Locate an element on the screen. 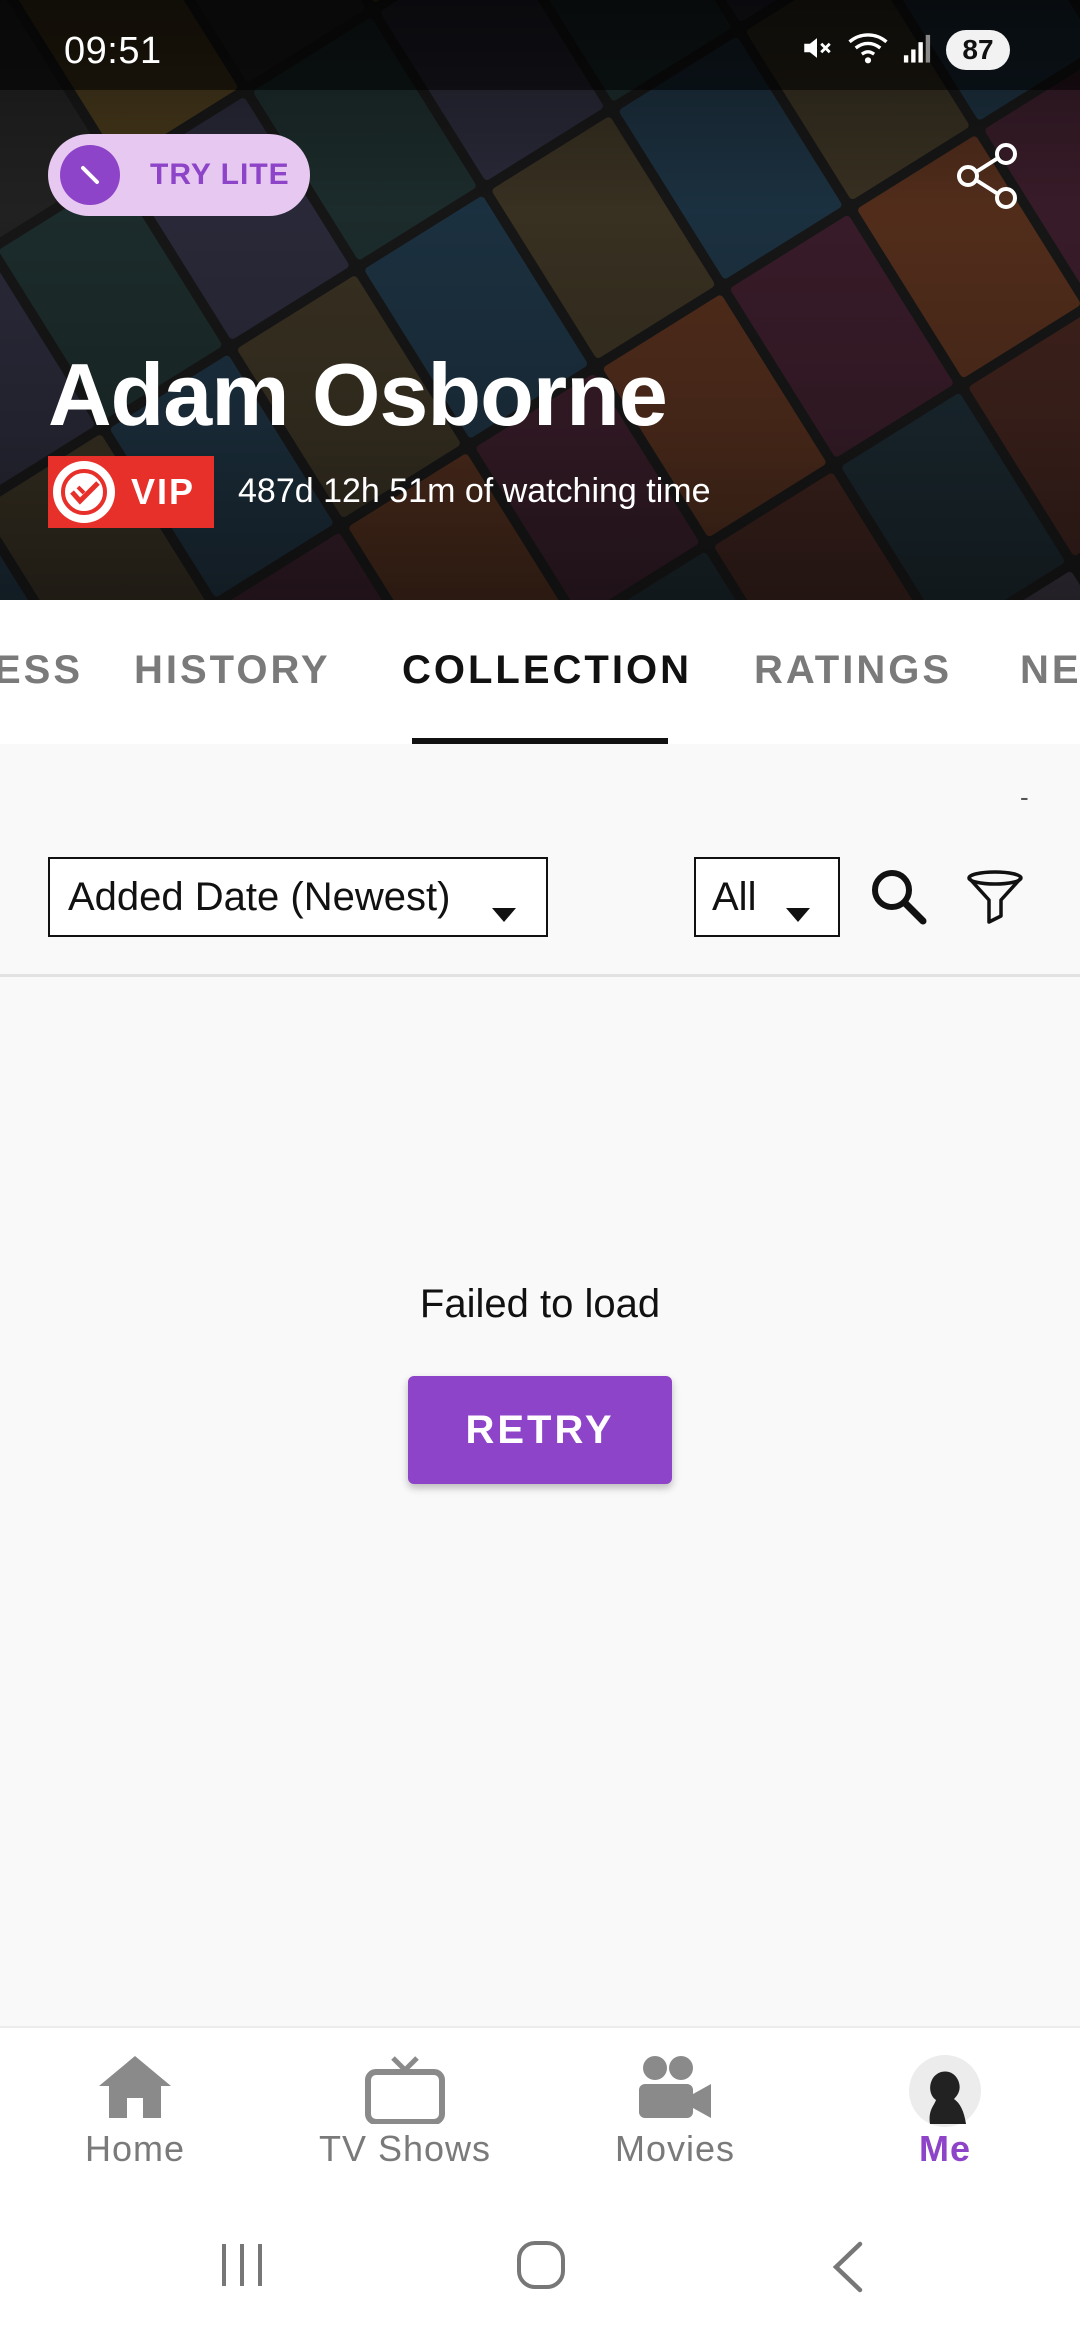 This screenshot has width=1080, height=2340. movie-camera-icon is located at coordinates (675, 2089).